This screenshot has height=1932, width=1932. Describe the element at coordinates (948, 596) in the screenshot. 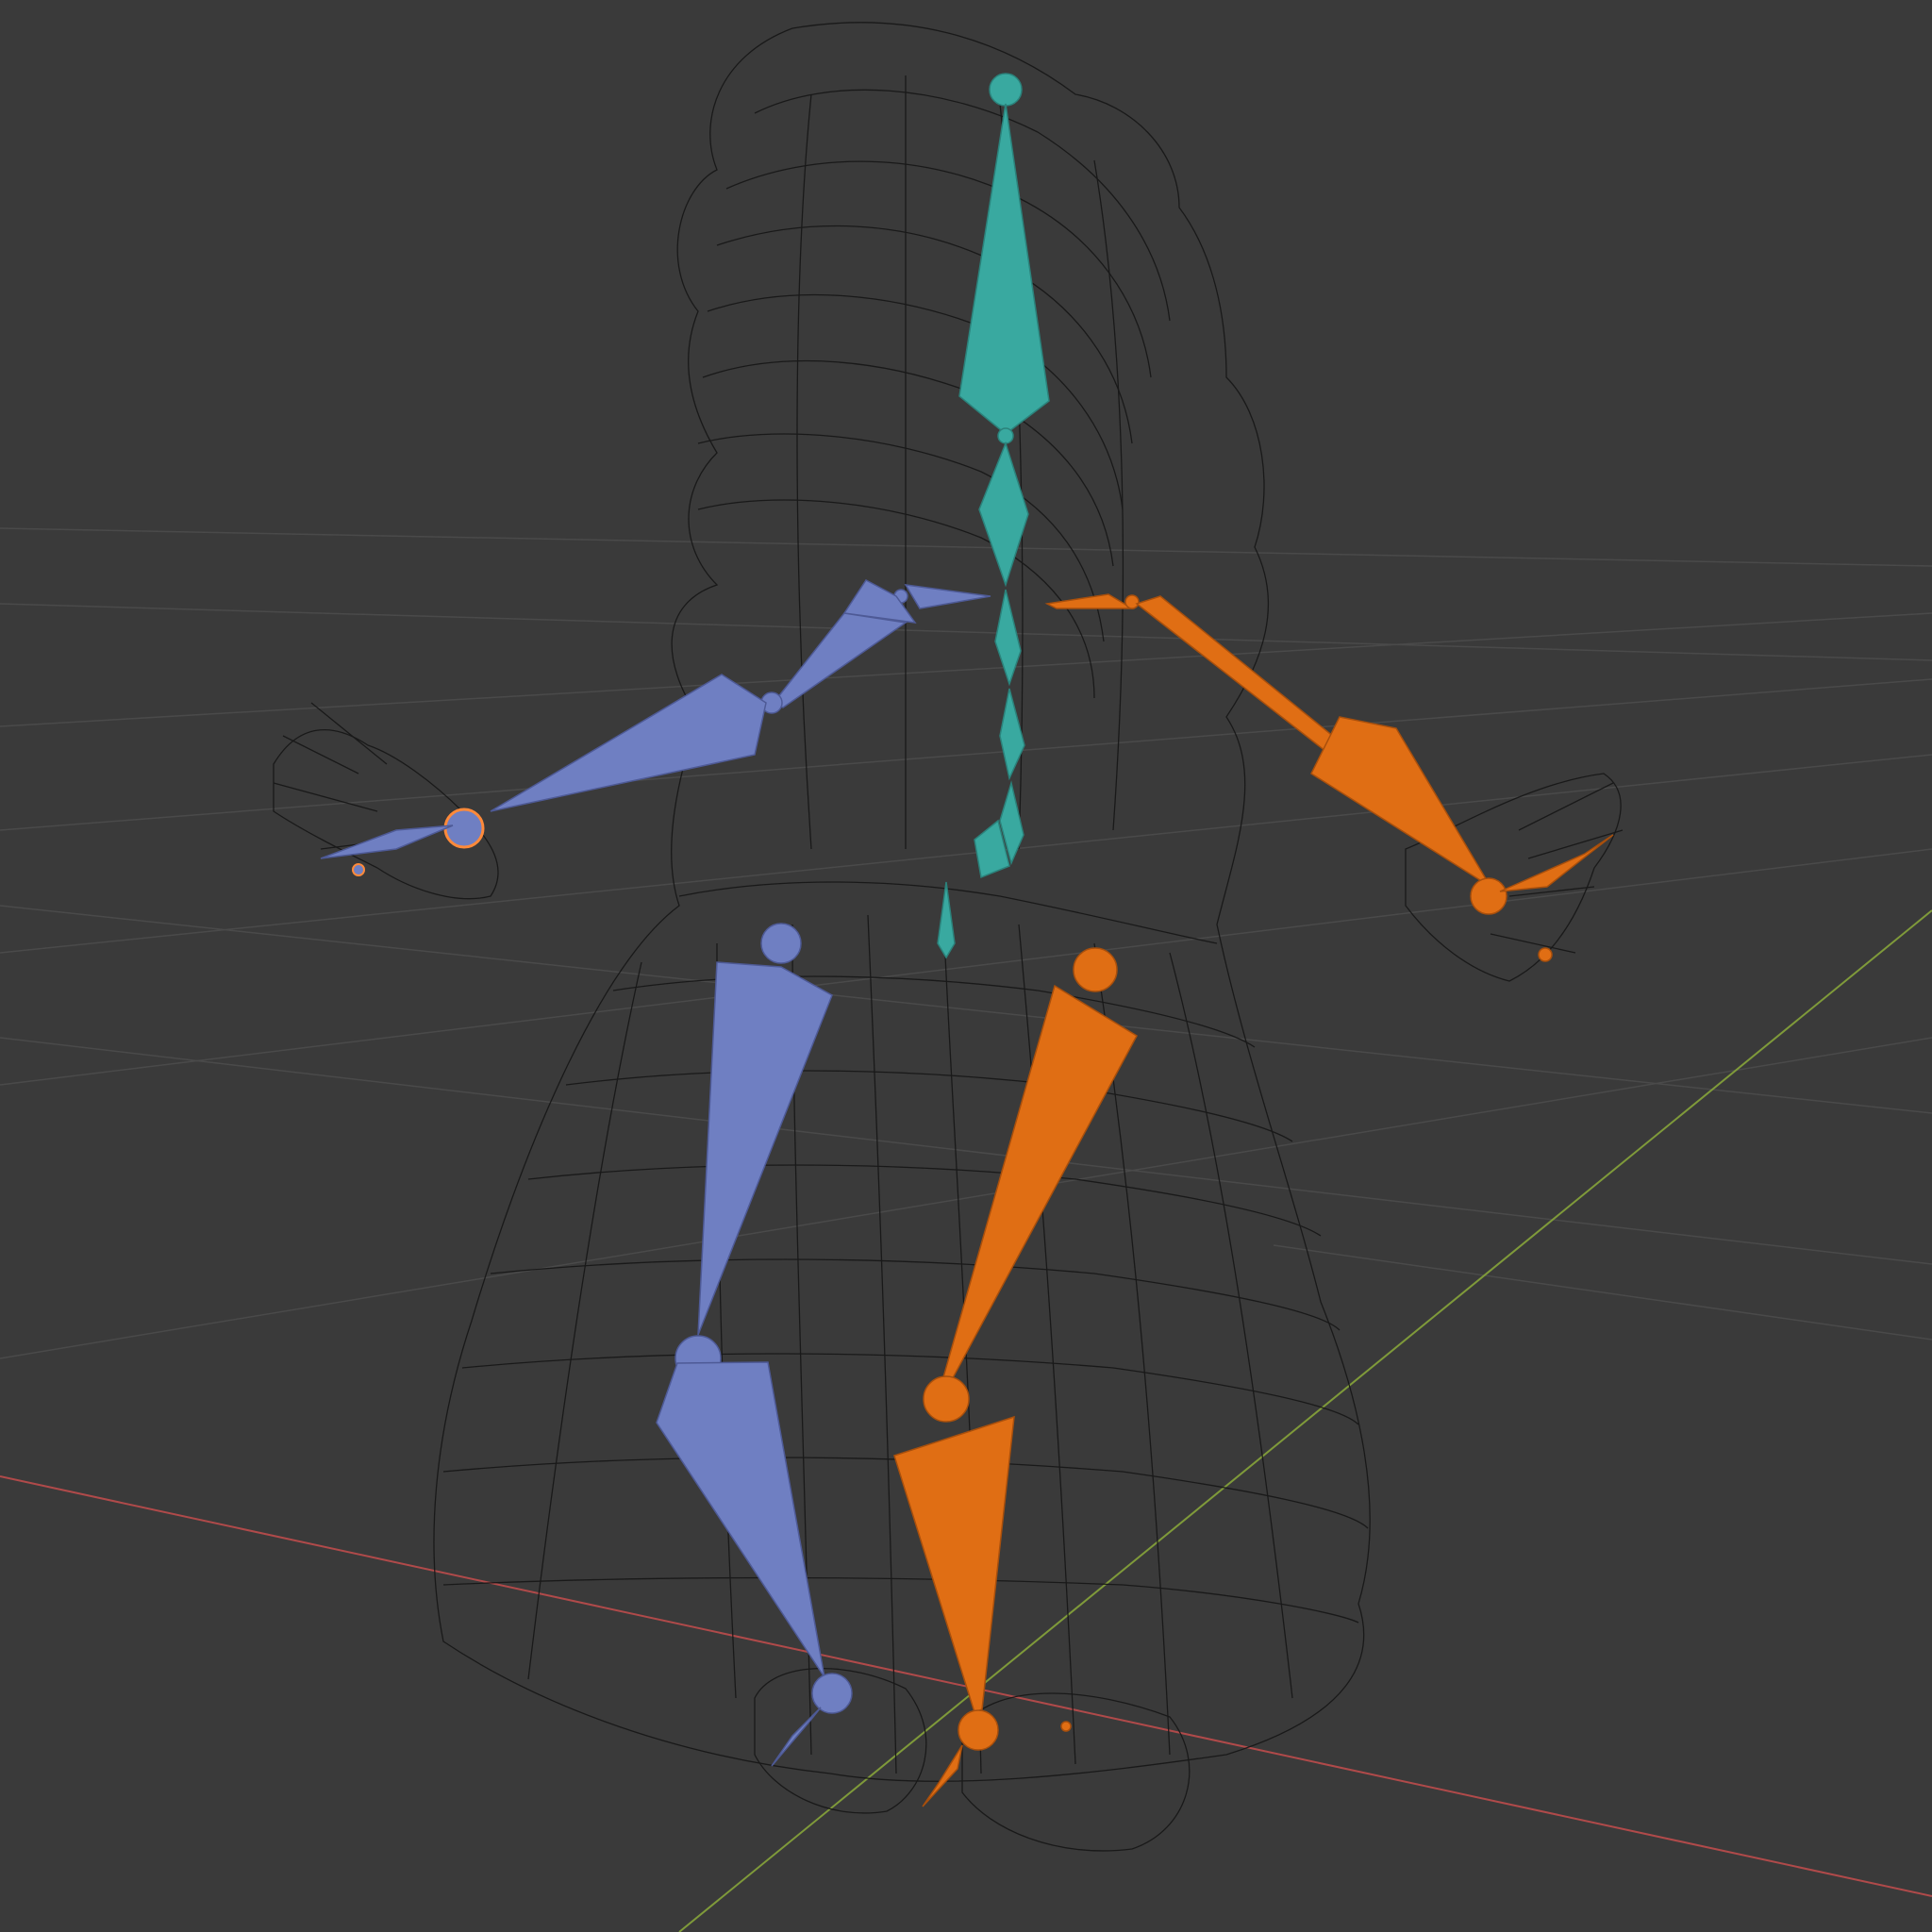

I see `bone-left-shoulder` at that location.